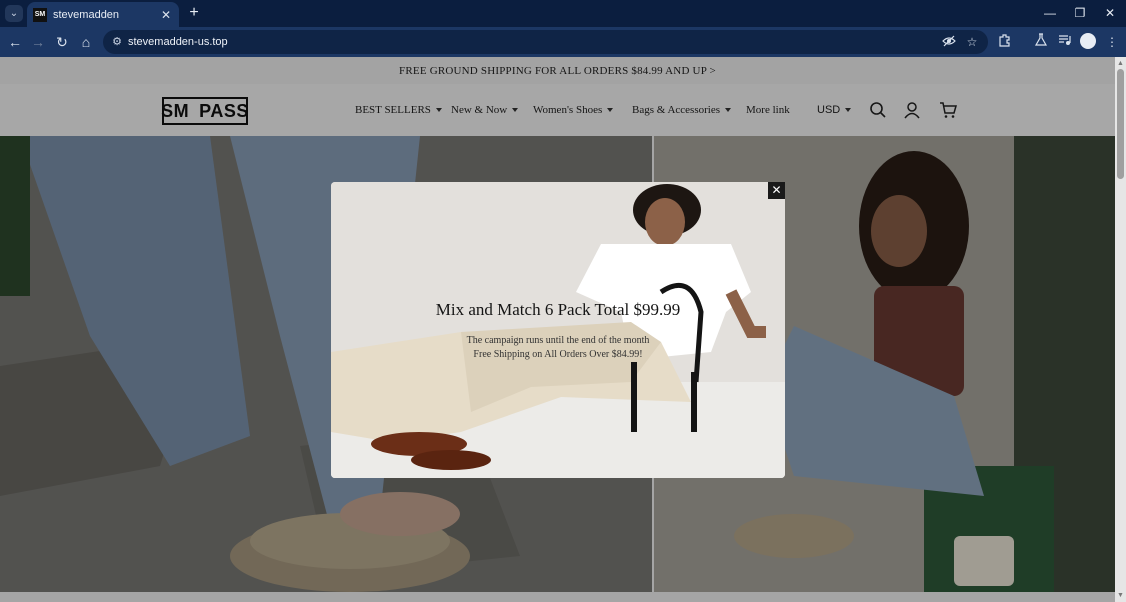  I want to click on new-tab-button: +, so click(194, 13).